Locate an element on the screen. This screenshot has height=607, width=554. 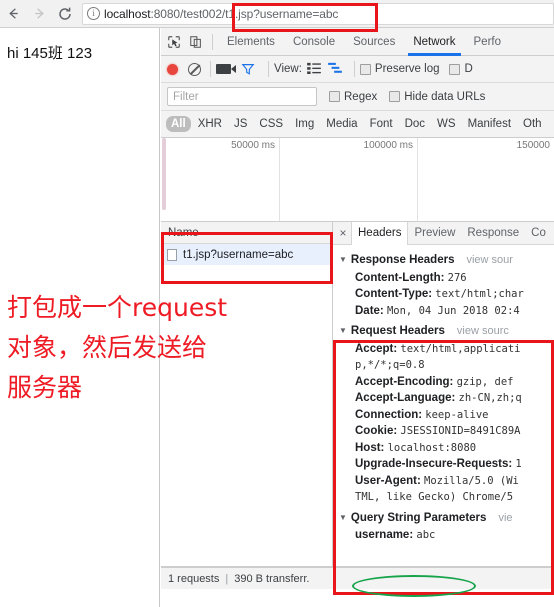
detail-tab-preview: Preview is located at coordinates (434, 233).